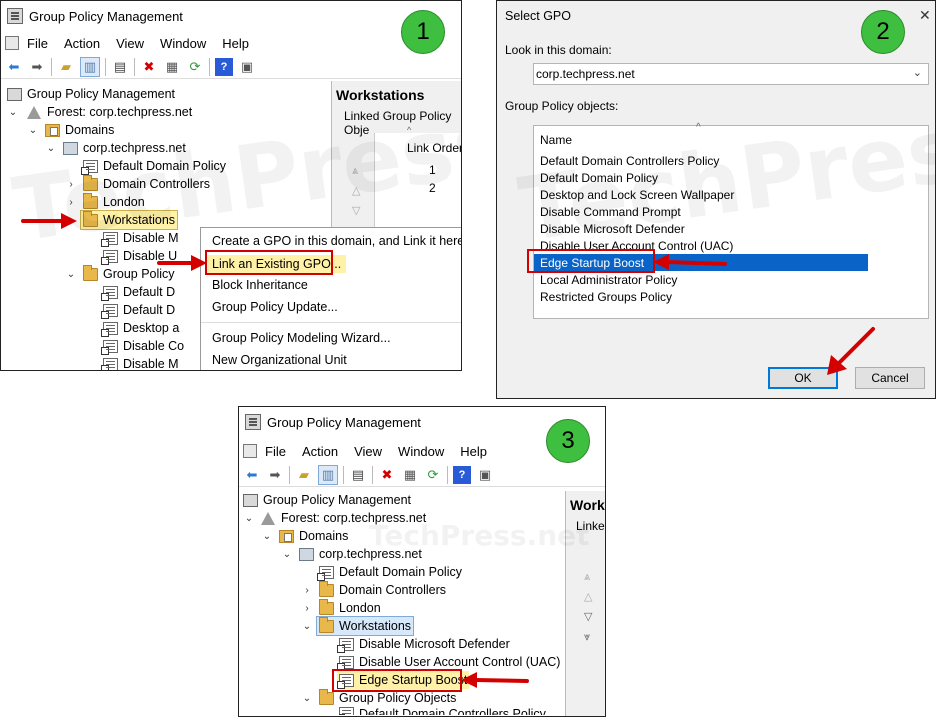  Describe the element at coordinates (260, 285) in the screenshot. I see `ctx-block-inheritance: Block Inheritance` at that location.